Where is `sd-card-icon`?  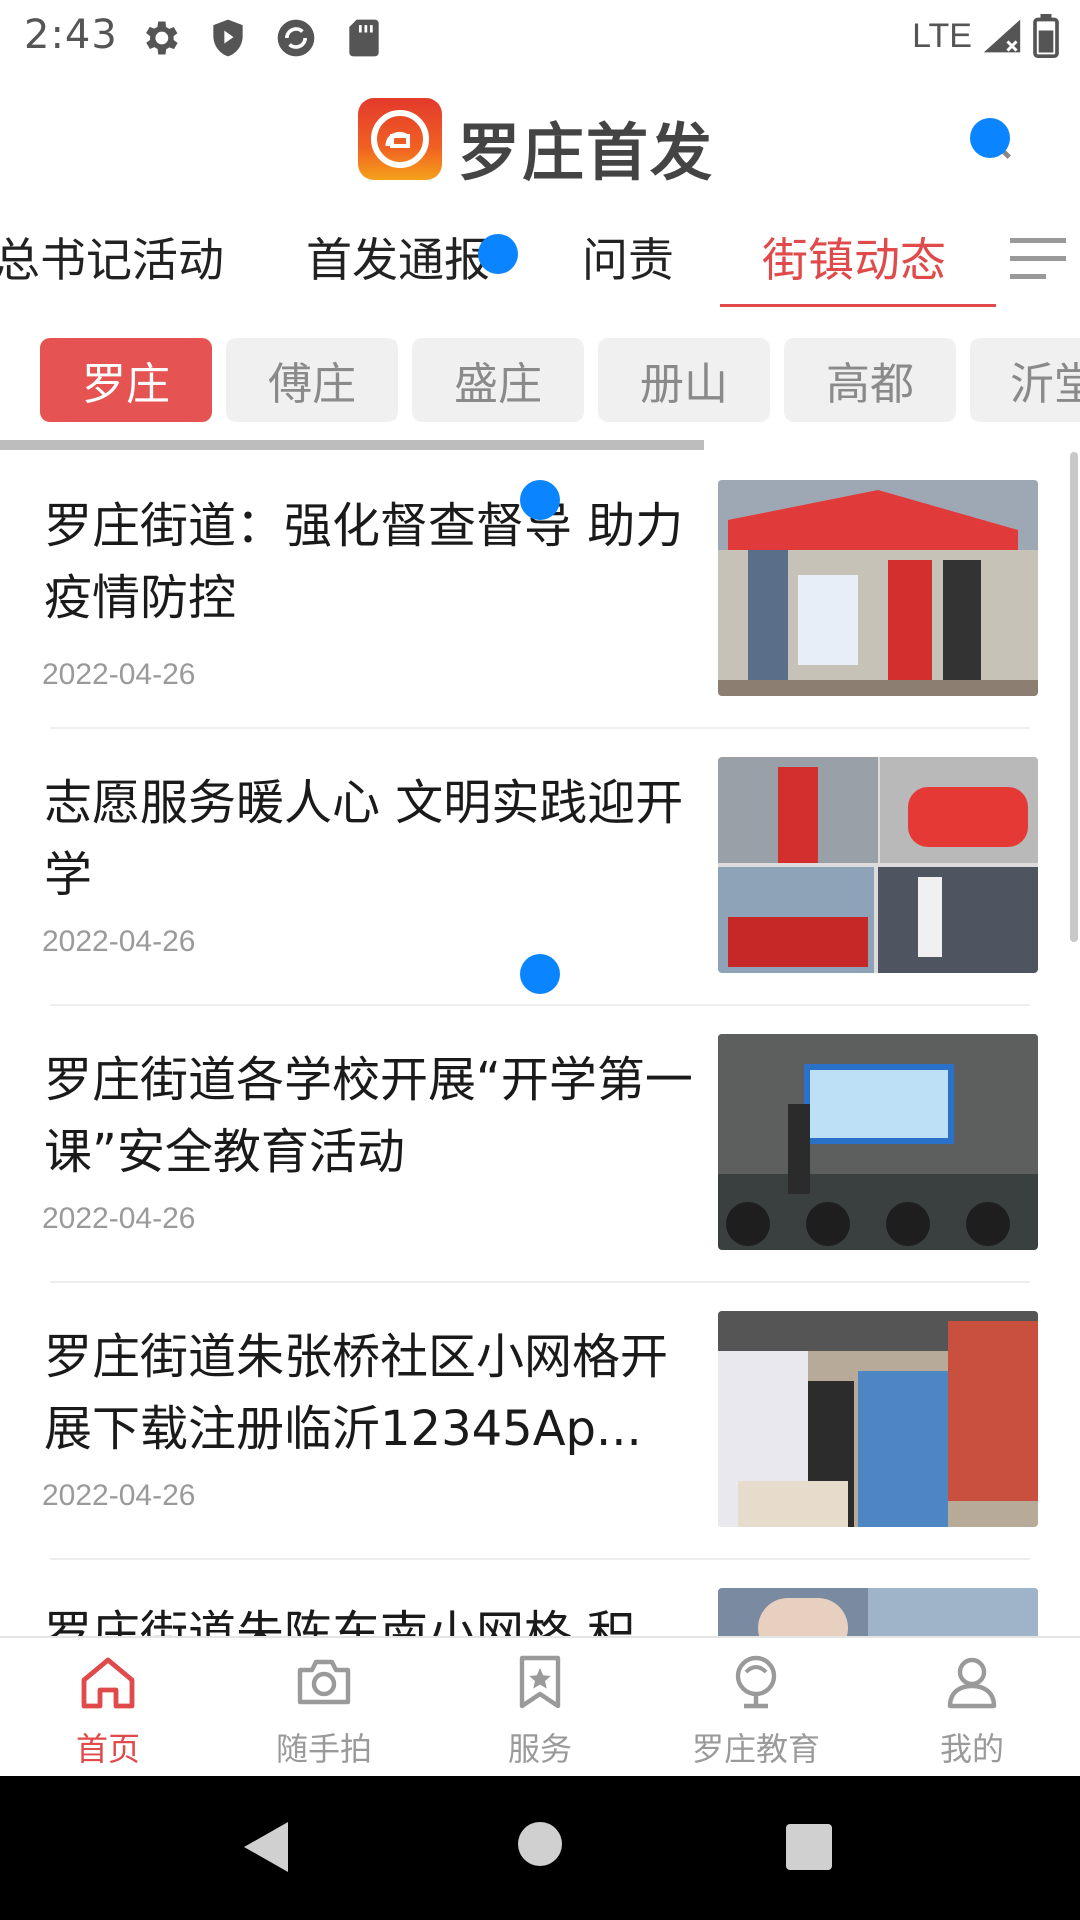
sd-card-icon is located at coordinates (364, 38).